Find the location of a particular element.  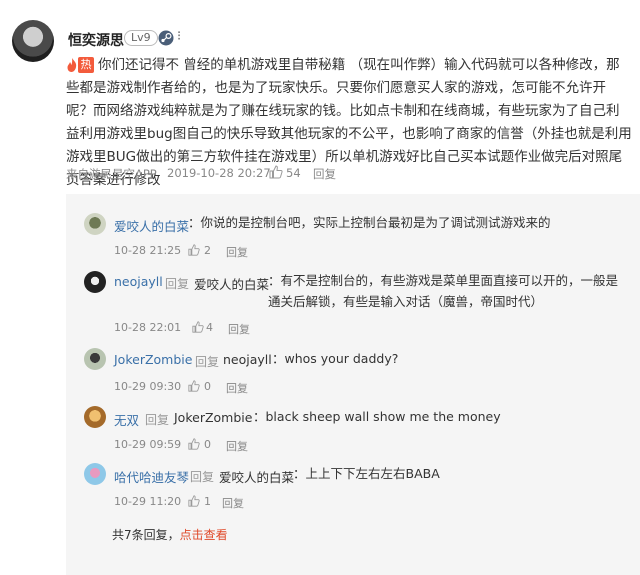

reply-author: 无双 is located at coordinates (126, 419).